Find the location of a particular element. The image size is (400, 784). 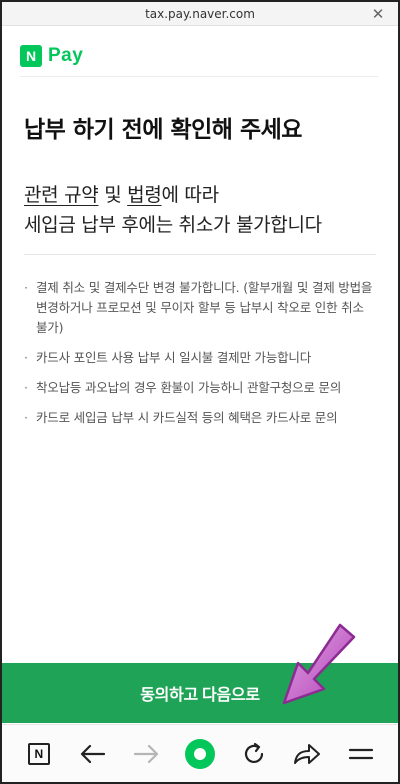

subtitle-line1-rest: 에 따라 is located at coordinates (190, 195).